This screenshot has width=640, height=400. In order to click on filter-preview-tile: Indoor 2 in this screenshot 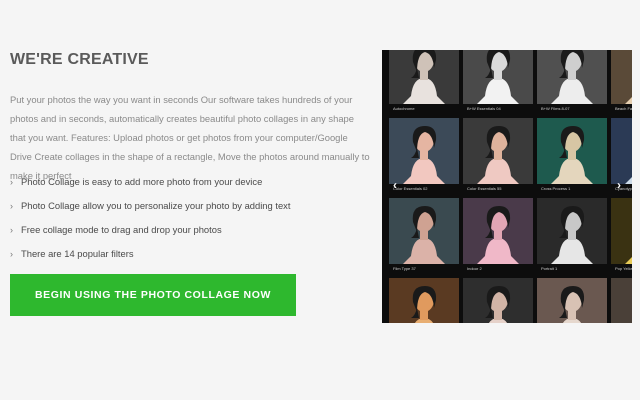, I will do `click(498, 236)`.